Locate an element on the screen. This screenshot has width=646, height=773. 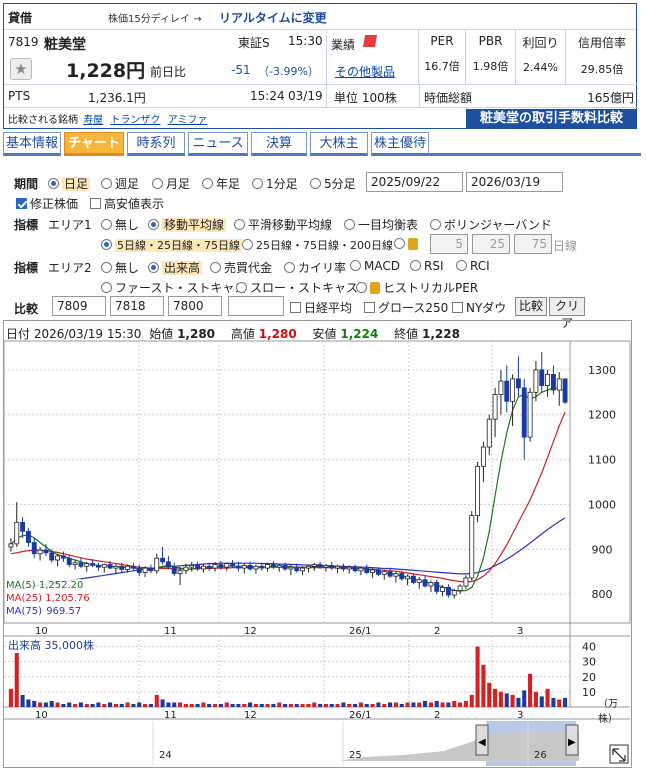
area2-fast-stoch: ファースト・ストキャス is located at coordinates (173, 287).